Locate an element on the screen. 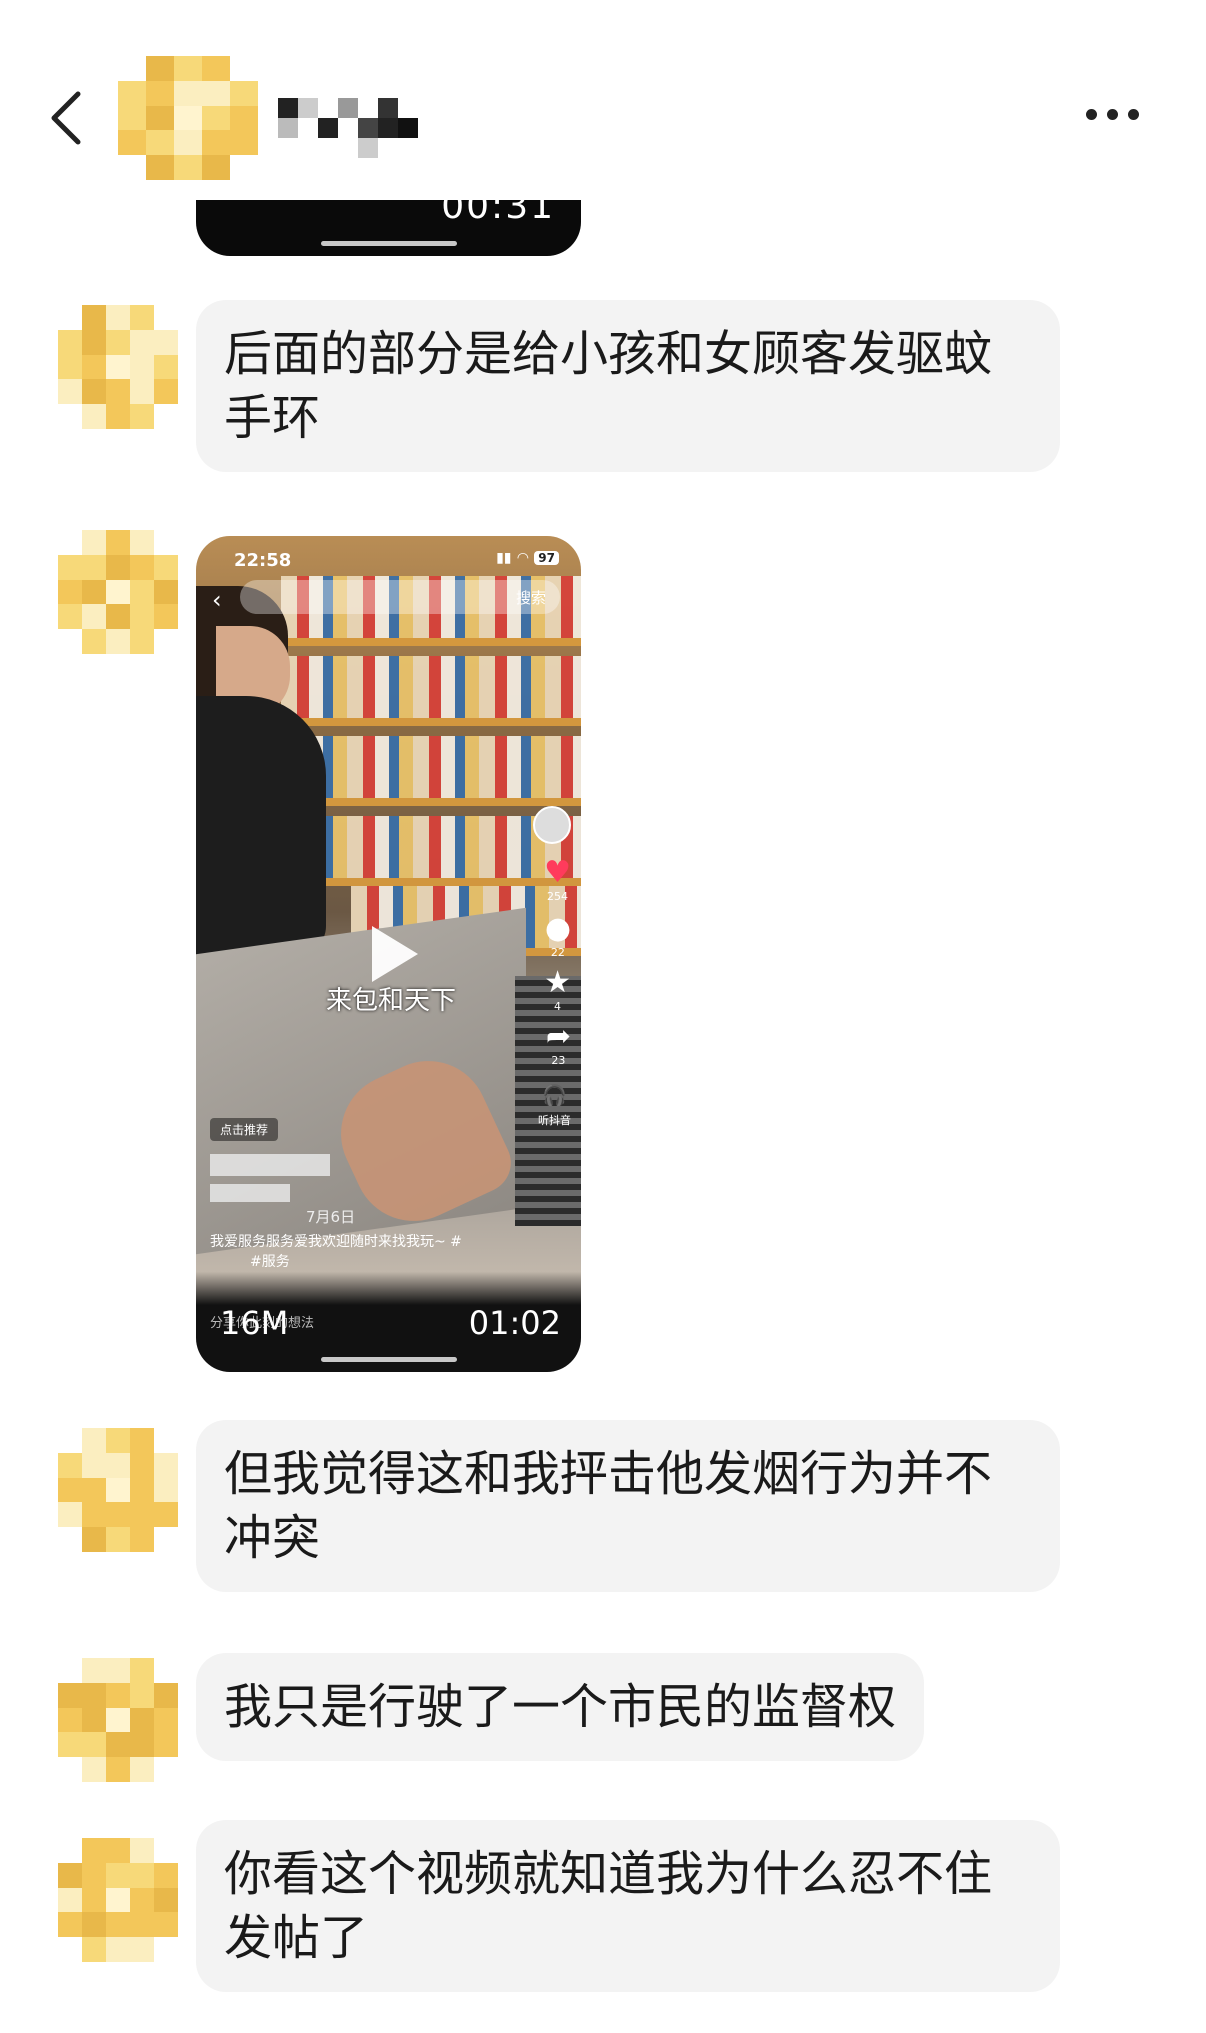  contact-avatar is located at coordinates (188, 118).